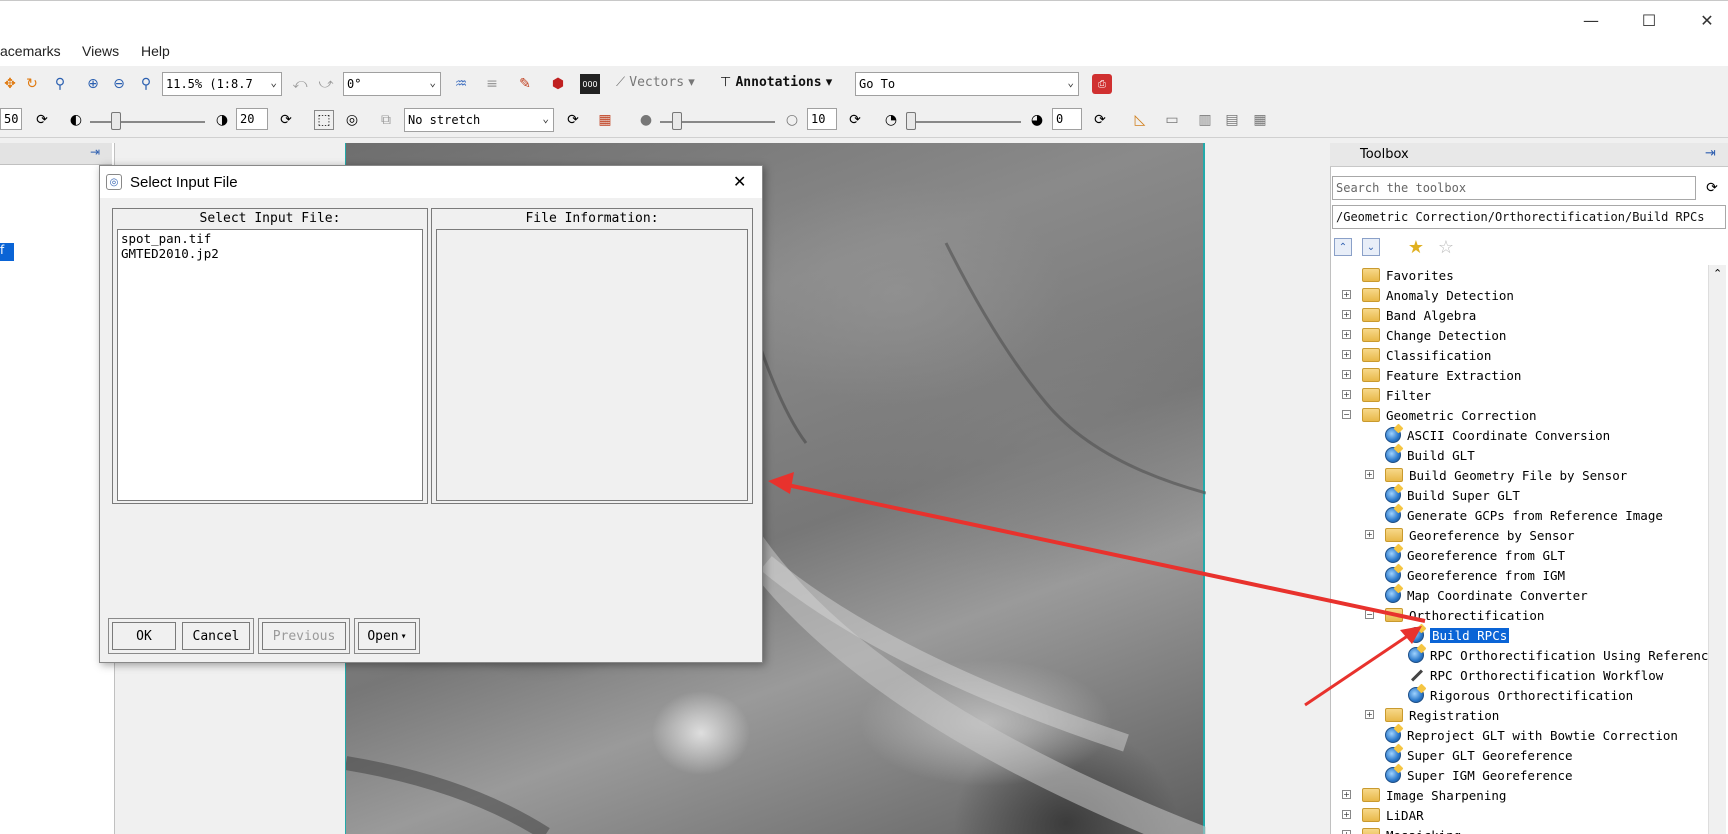 Image resolution: width=1728 pixels, height=834 pixels. I want to click on zoom-extent-icon: ⚲, so click(146, 84).